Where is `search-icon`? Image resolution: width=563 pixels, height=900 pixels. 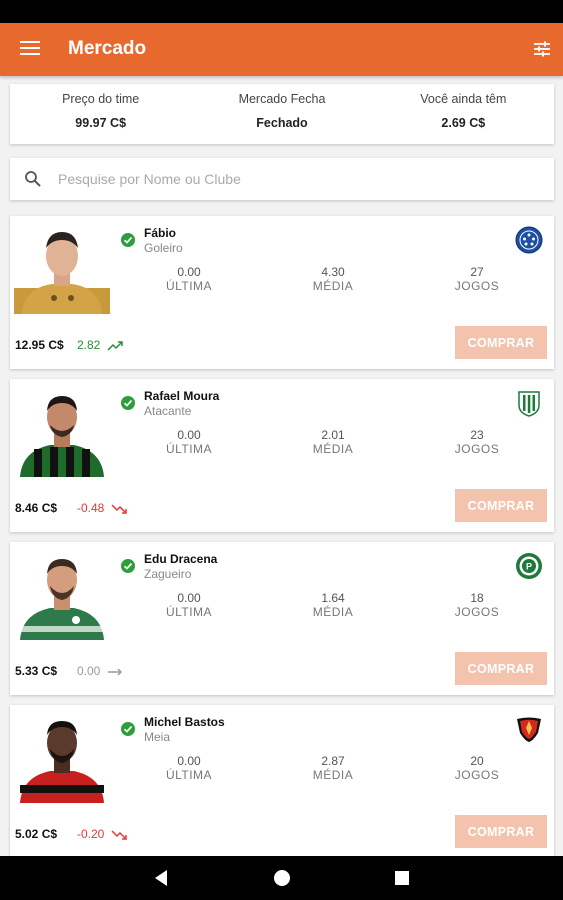 search-icon is located at coordinates (33, 179).